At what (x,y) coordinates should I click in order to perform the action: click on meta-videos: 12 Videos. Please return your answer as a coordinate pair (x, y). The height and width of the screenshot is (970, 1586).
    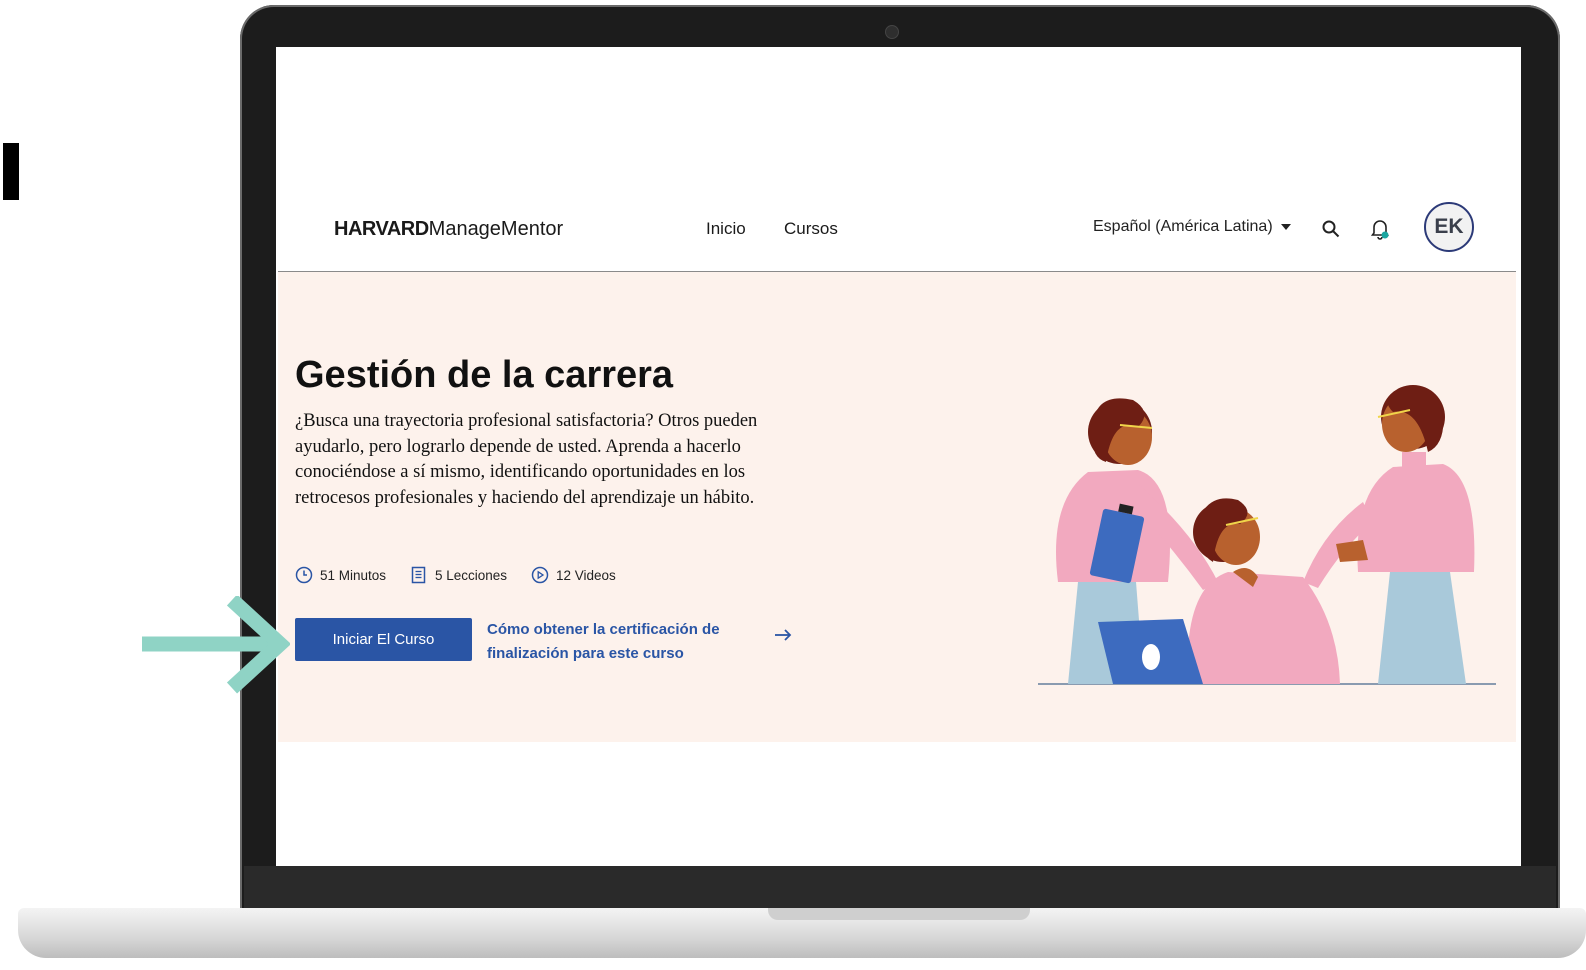
    Looking at the image, I should click on (573, 575).